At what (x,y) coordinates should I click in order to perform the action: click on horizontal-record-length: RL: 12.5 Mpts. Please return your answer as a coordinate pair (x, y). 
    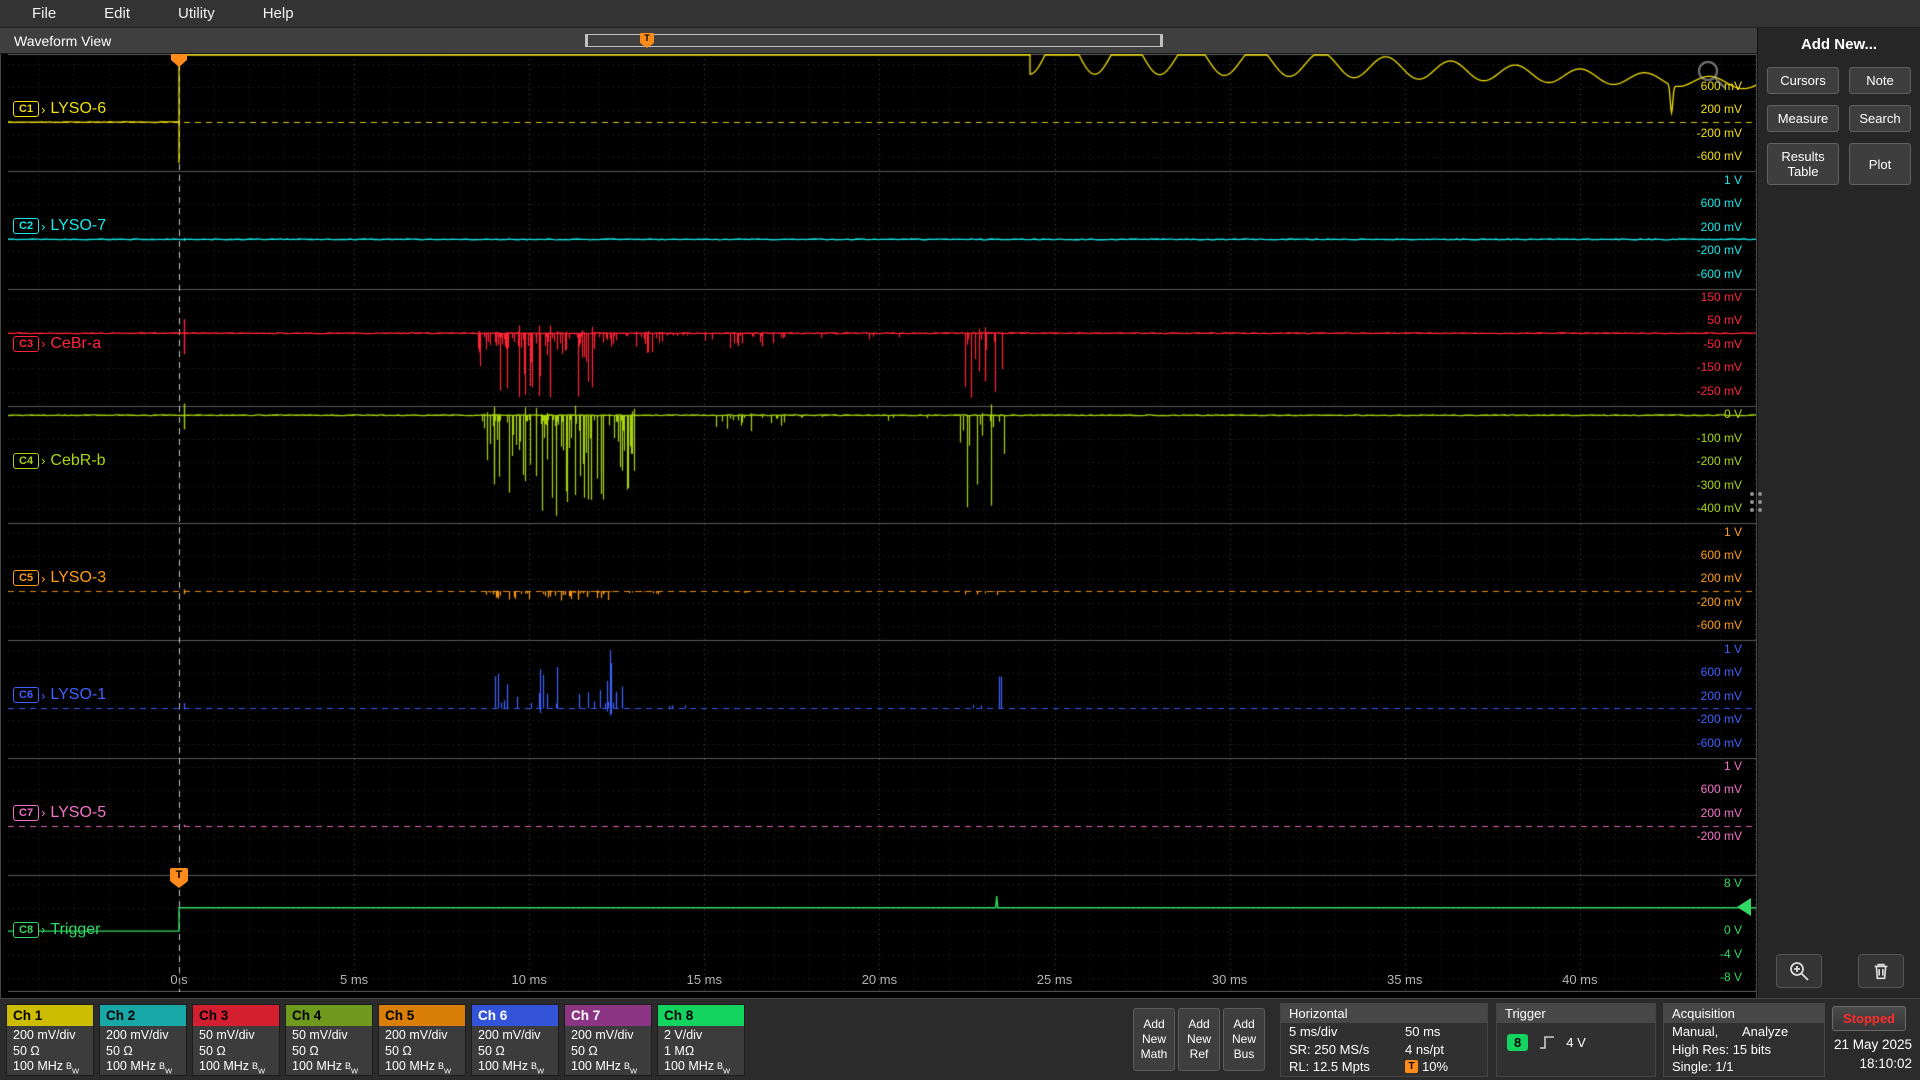
    Looking at the image, I should click on (1329, 1066).